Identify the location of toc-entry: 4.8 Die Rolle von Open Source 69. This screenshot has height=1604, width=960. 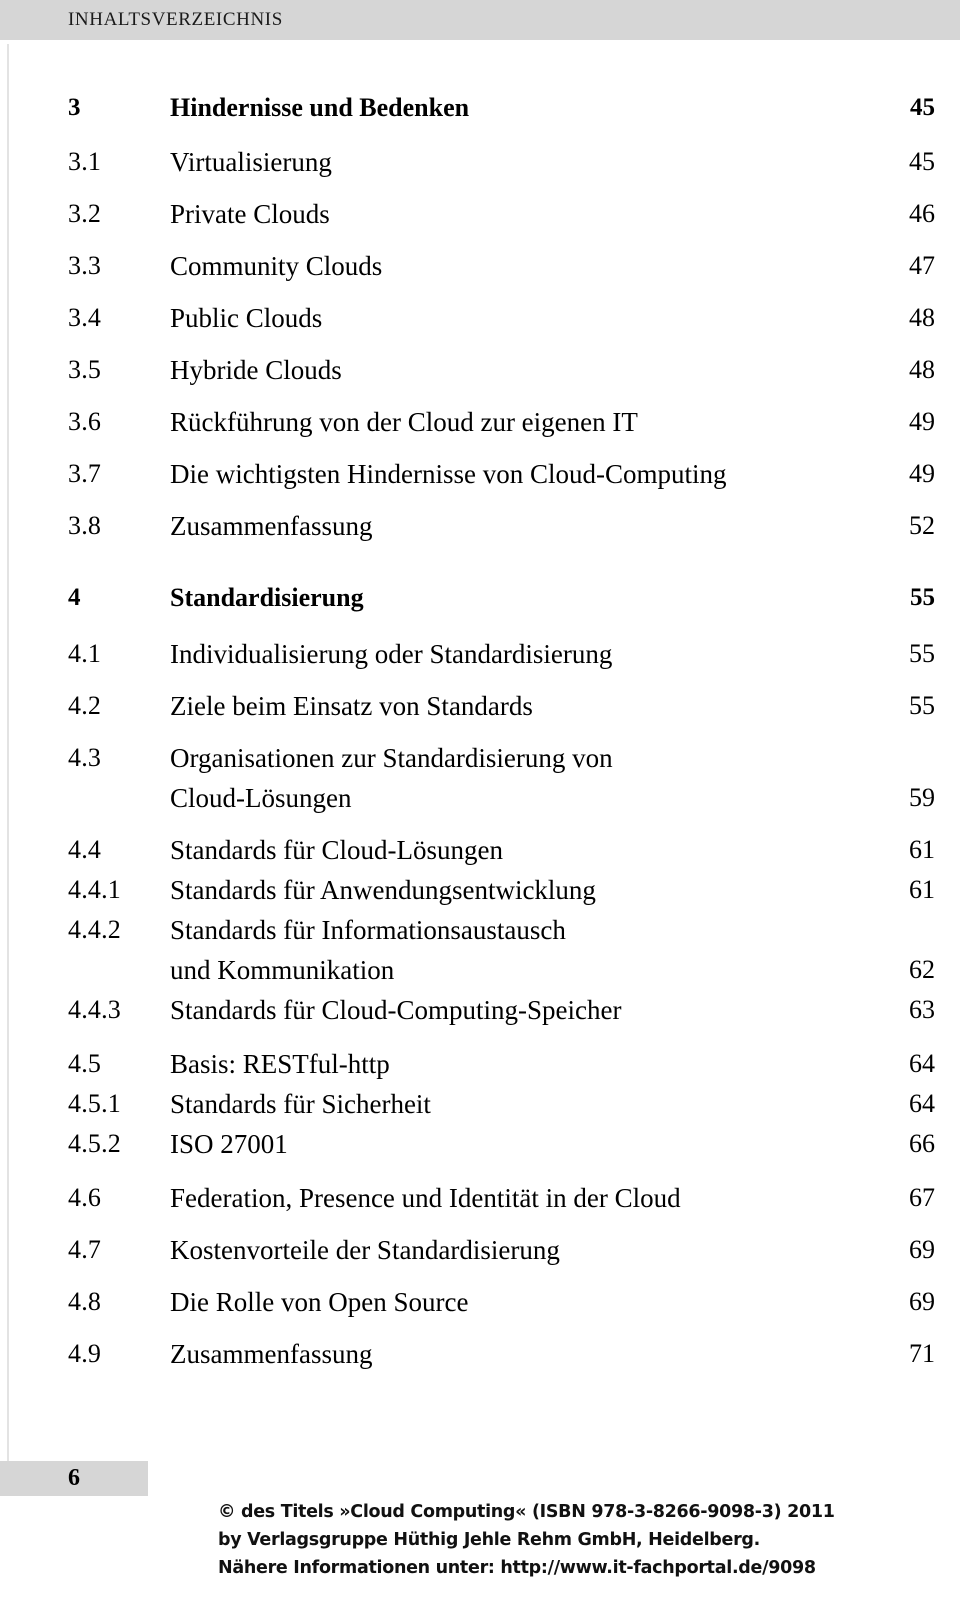
(480, 1302).